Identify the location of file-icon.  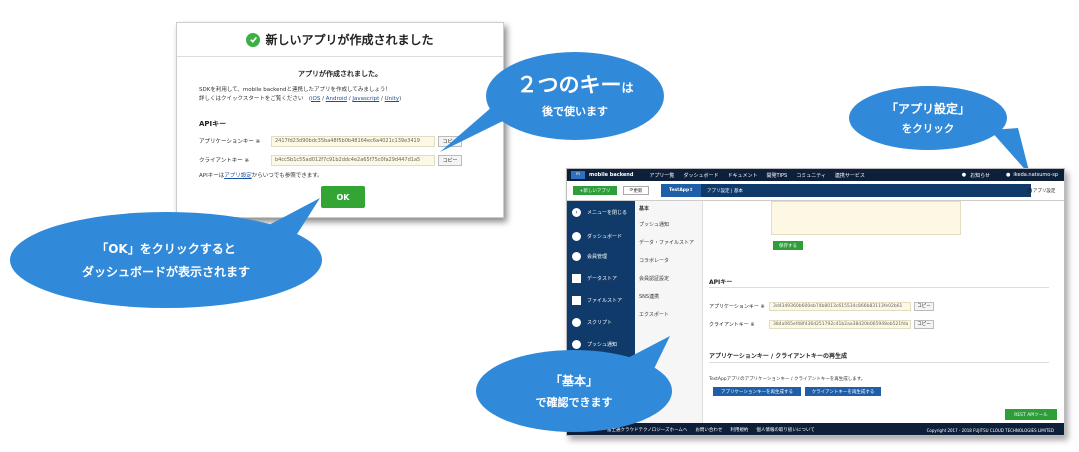
(576, 300).